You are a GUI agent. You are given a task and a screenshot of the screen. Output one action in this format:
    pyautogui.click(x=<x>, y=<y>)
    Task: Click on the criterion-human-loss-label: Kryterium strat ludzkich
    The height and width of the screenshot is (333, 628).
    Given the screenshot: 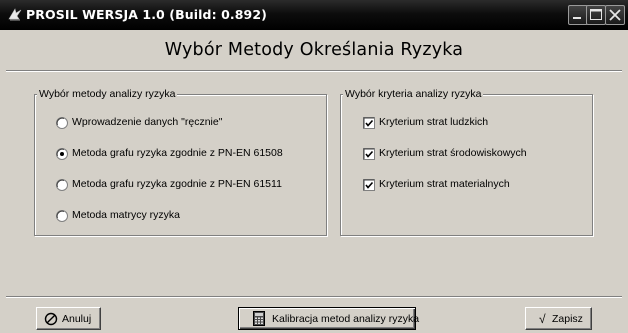 What is the action you would take?
    pyautogui.click(x=433, y=122)
    